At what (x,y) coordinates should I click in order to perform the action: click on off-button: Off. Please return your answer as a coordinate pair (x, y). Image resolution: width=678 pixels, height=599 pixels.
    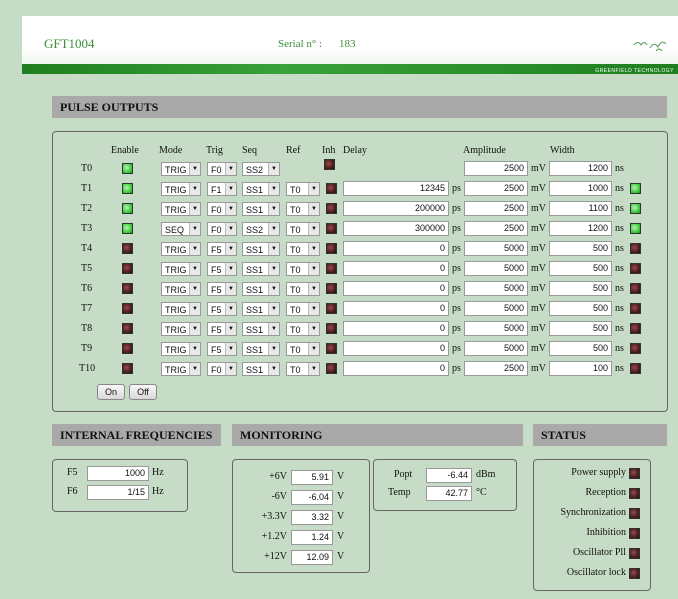
    Looking at the image, I should click on (143, 392).